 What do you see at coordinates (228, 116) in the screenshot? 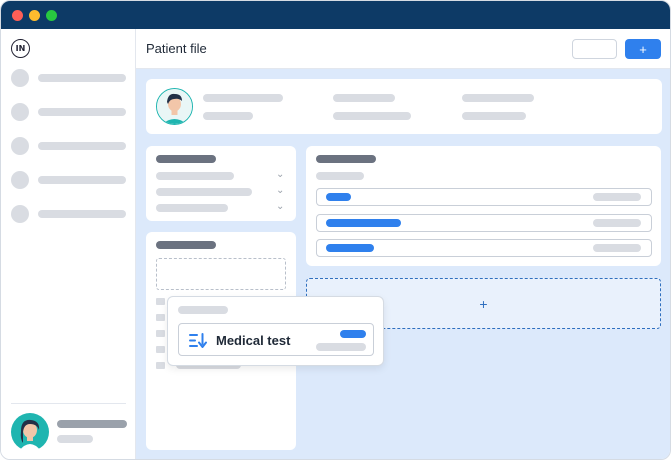
I see `patient-detail-placeholder` at bounding box center [228, 116].